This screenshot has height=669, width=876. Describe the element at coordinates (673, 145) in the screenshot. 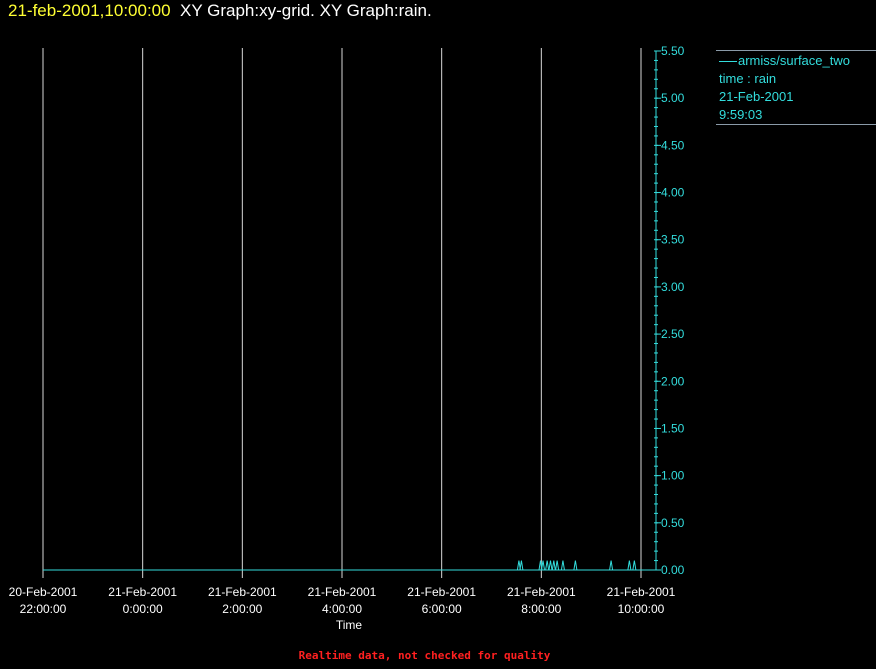

I see `y-tick-label: 4.50` at that location.